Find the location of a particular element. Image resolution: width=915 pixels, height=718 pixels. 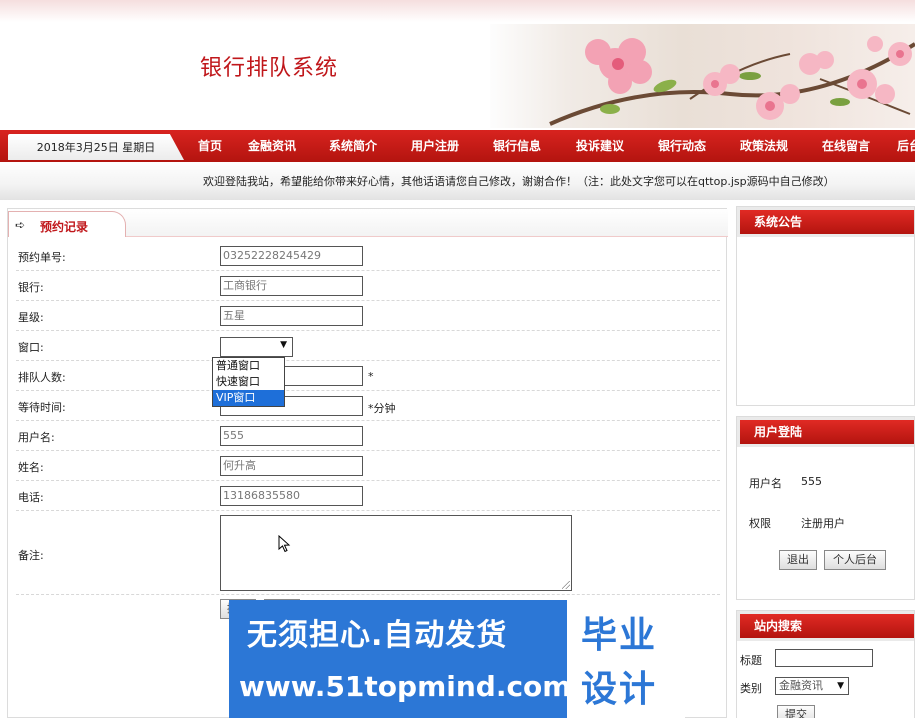

nav-item-bank-info: 银行信息 is located at coordinates (517, 146).